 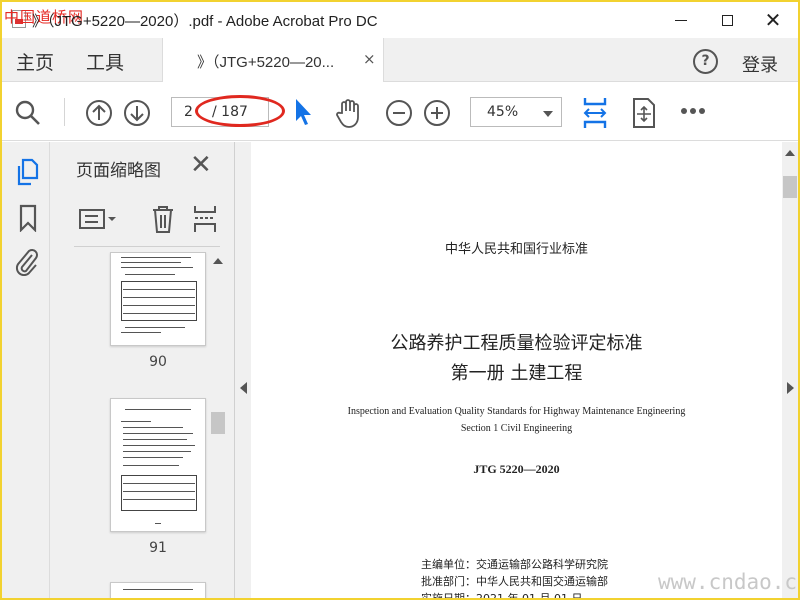 I want to click on navigation-rail, so click(x=26, y=370).